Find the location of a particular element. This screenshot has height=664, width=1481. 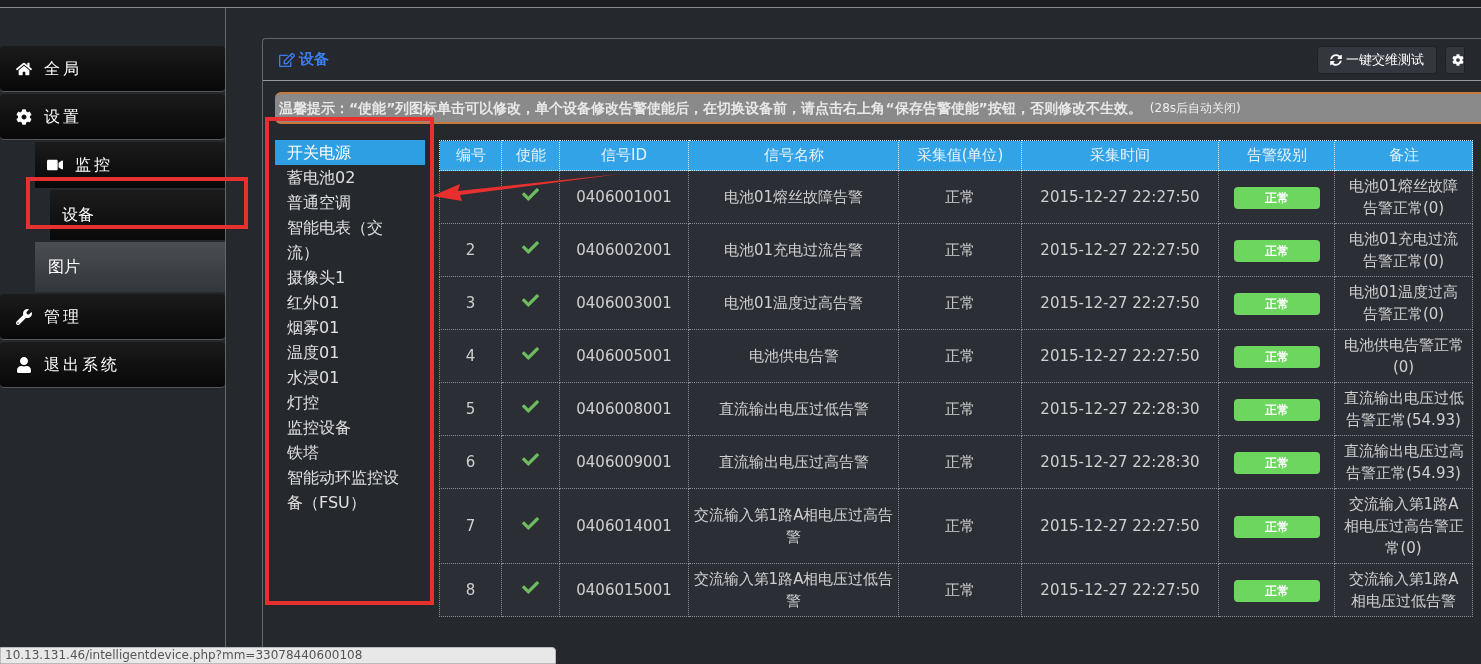

table-cell: 4 is located at coordinates (470, 356).